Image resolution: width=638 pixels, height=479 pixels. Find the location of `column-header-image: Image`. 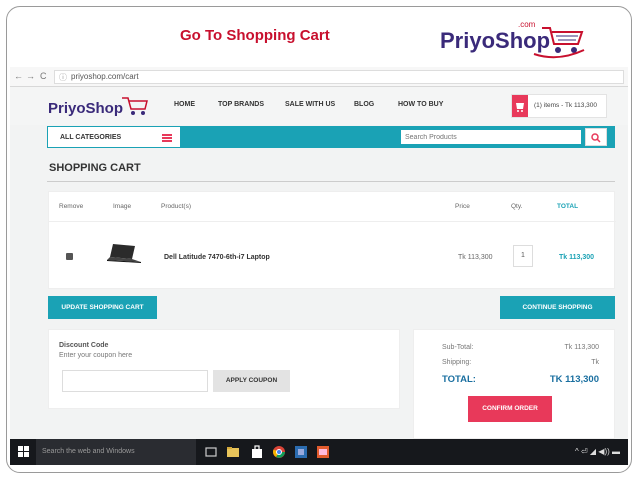

column-header-image: Image is located at coordinates (122, 206).